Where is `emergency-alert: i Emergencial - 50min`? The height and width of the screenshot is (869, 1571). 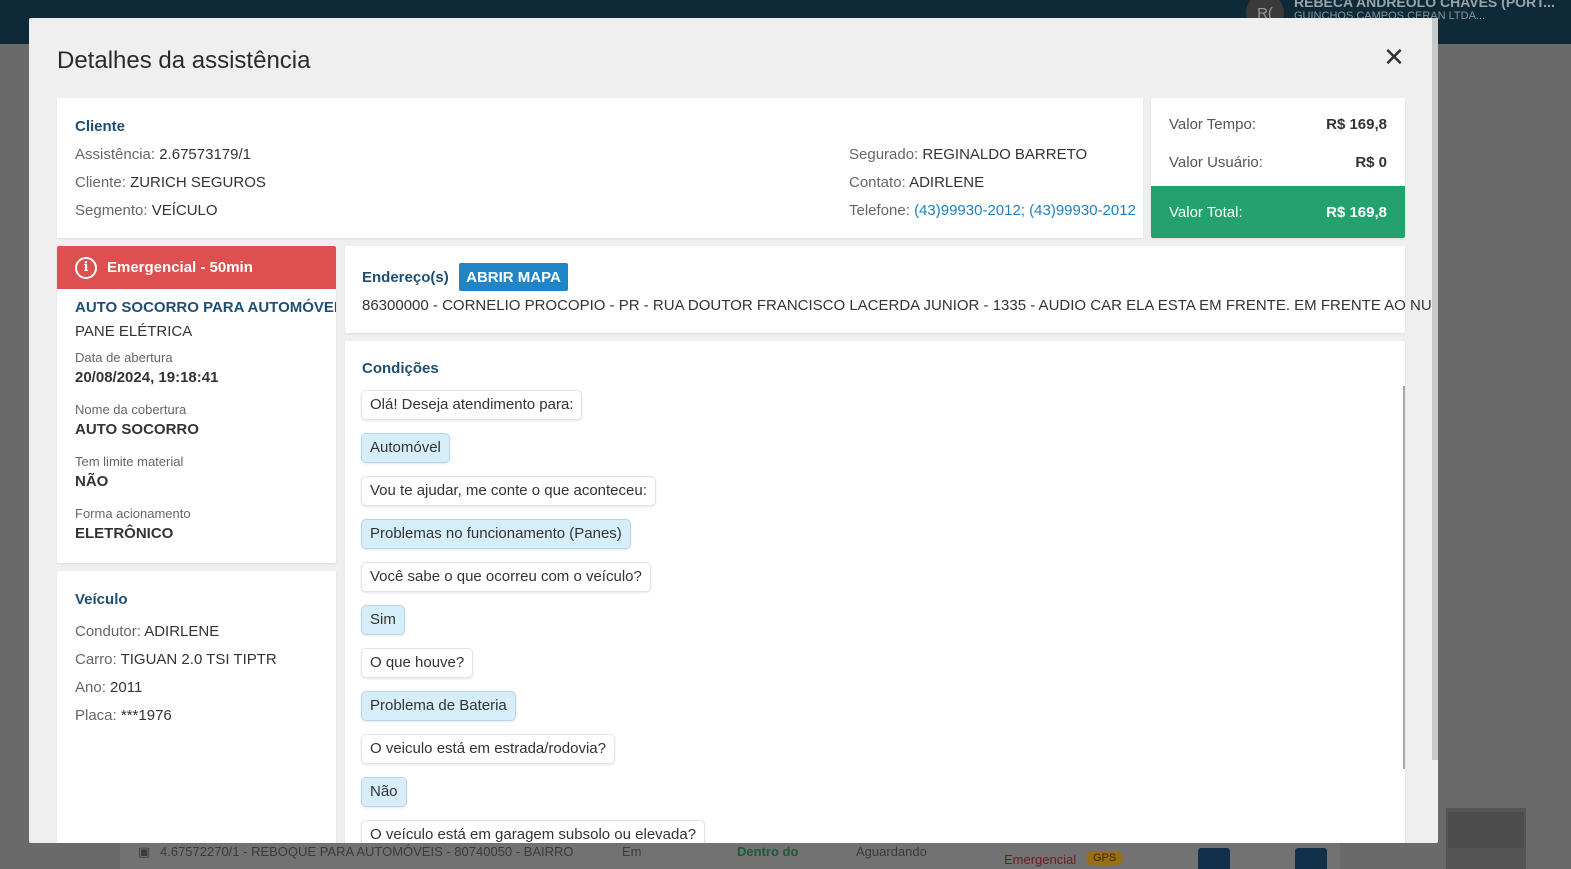
emergency-alert: i Emergencial - 50min is located at coordinates (196, 267).